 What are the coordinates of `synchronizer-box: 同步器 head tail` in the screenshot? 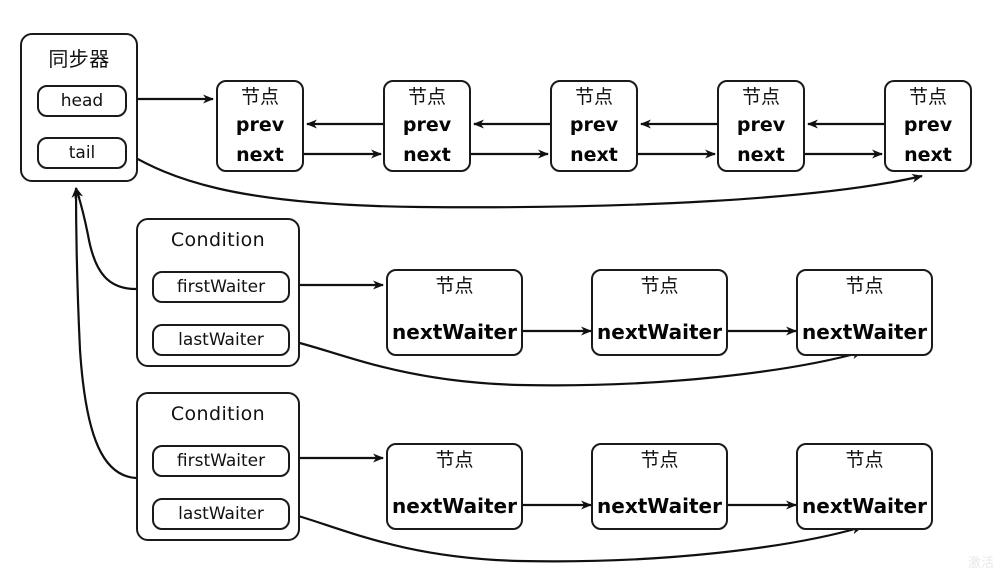 It's located at (79, 107).